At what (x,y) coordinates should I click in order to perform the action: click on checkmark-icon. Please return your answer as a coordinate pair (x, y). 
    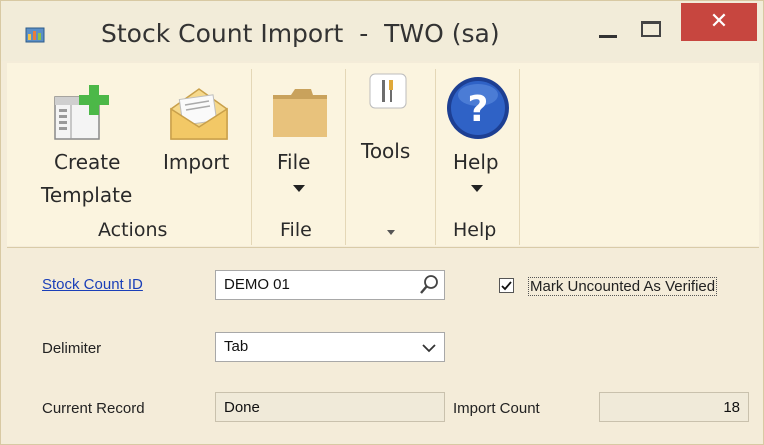
    Looking at the image, I should click on (506, 286).